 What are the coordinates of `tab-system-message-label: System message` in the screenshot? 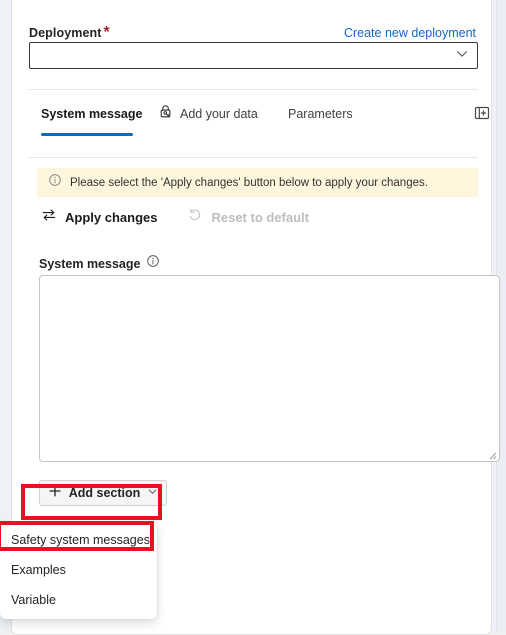 It's located at (92, 114).